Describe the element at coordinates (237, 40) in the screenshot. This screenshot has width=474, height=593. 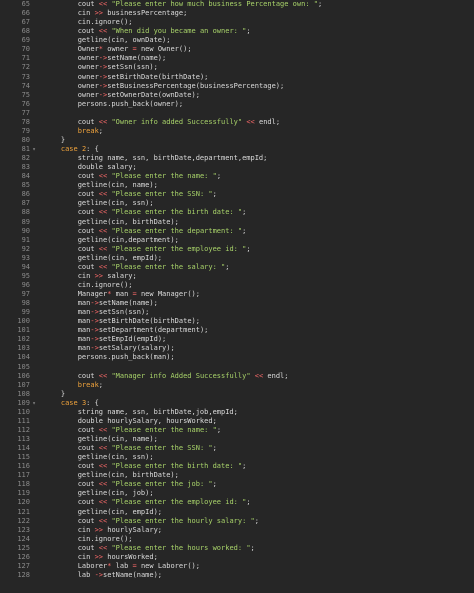
I see `code-line: 69 getline(cin, ownDate);` at that location.